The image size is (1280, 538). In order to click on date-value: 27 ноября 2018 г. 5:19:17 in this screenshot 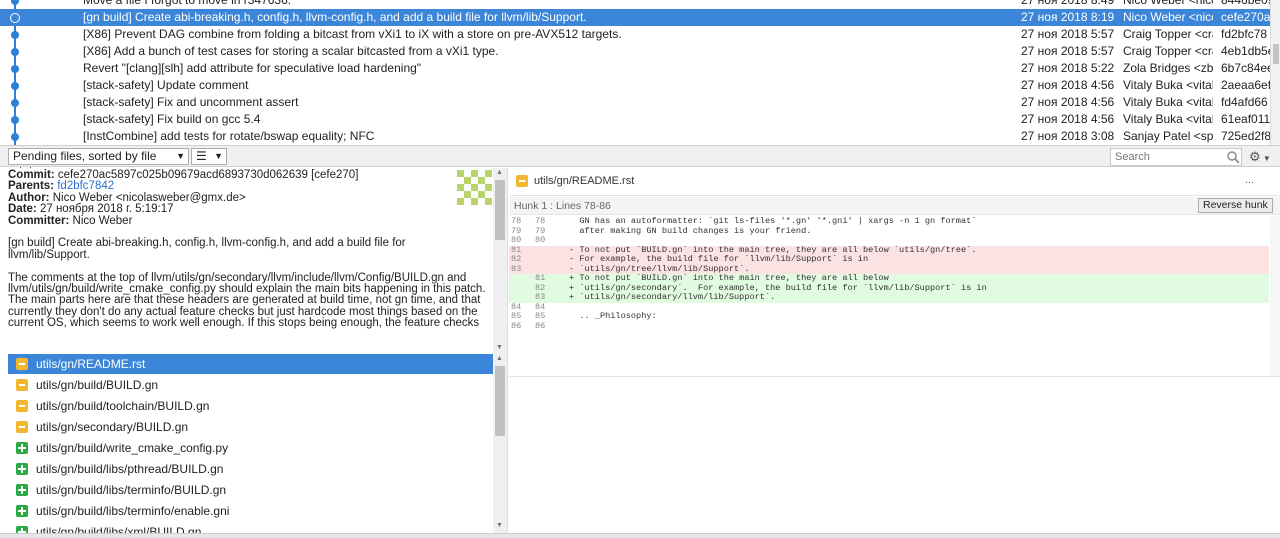, I will do `click(106, 209)`.